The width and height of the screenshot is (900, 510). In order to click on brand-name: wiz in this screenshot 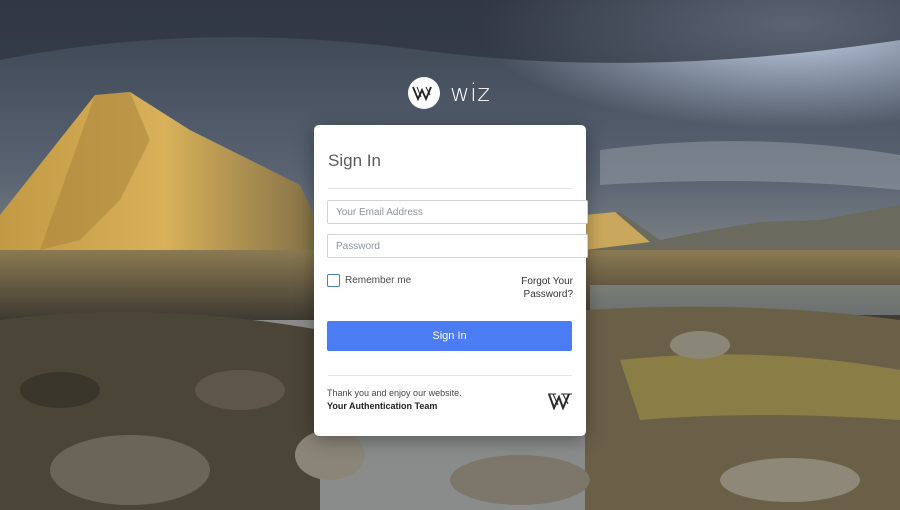, I will do `click(470, 93)`.